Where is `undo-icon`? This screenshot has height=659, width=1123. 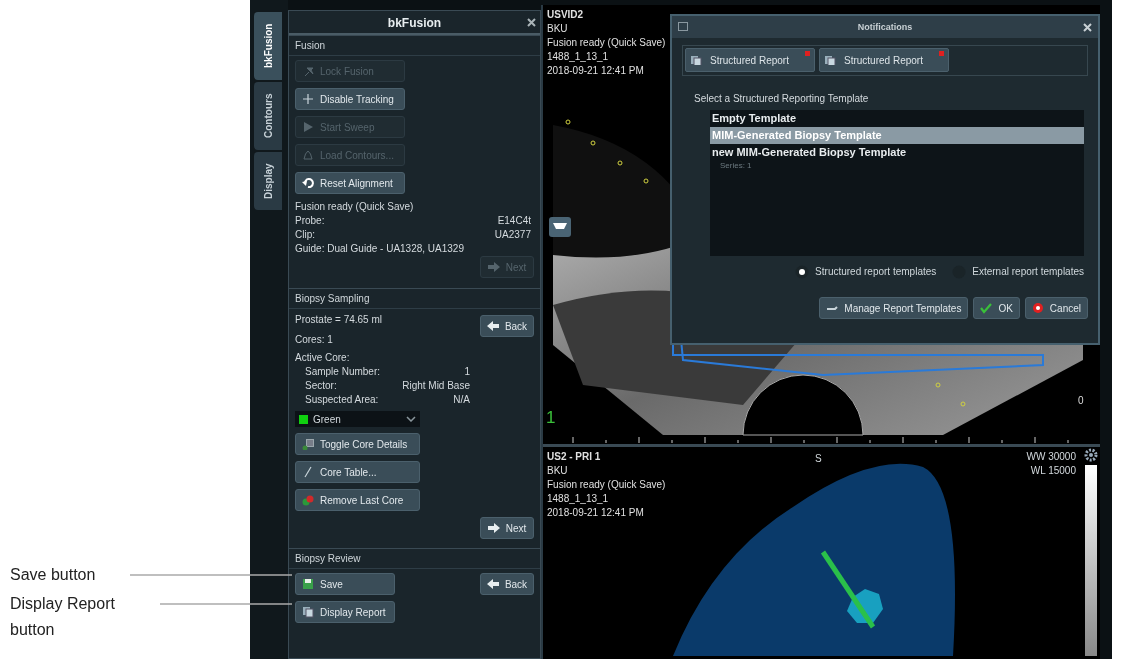
undo-icon is located at coordinates (308, 183).